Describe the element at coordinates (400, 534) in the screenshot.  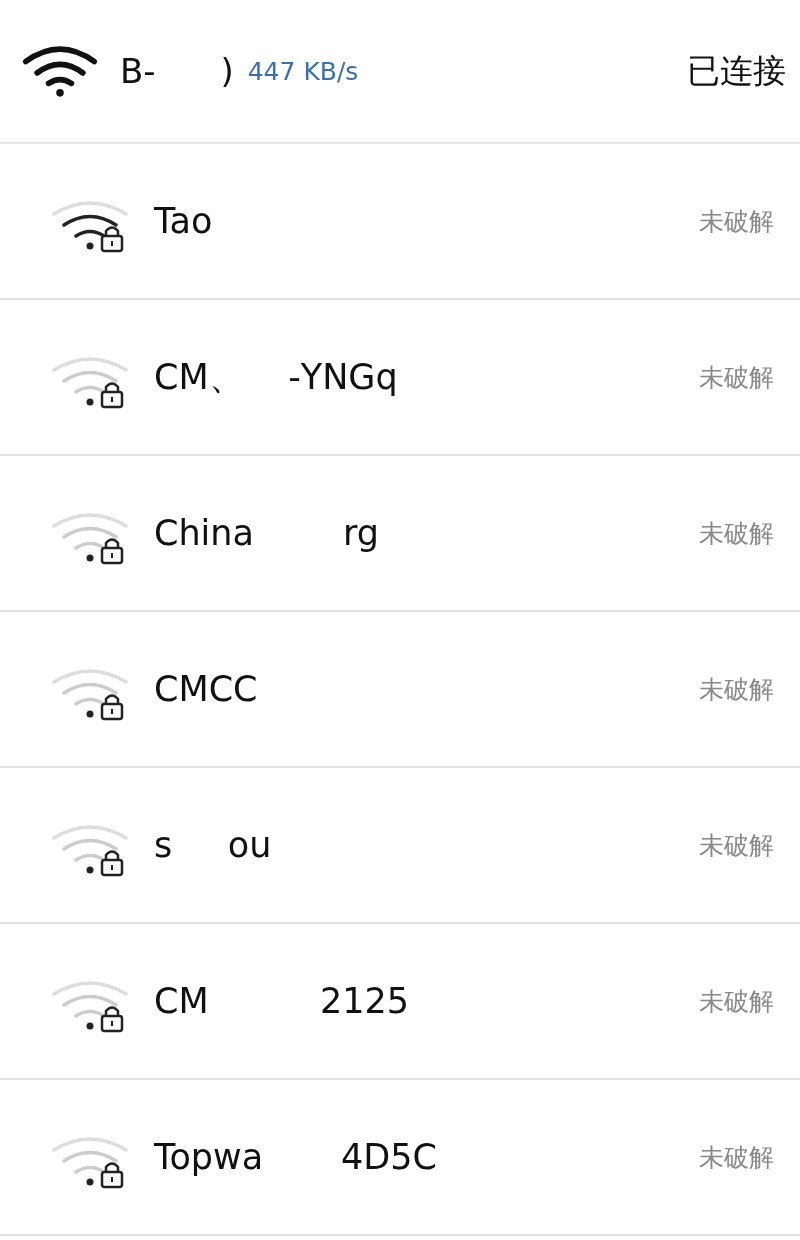
I see `network-row: China rg 未破解` at that location.